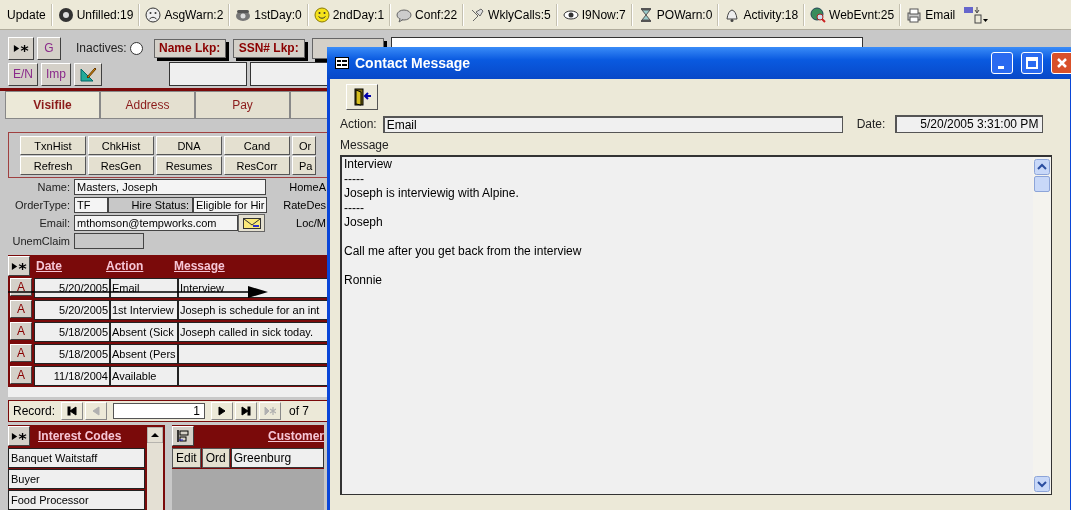  Describe the element at coordinates (427, 14) in the screenshot. I see `counter-button: Conf:22` at that location.